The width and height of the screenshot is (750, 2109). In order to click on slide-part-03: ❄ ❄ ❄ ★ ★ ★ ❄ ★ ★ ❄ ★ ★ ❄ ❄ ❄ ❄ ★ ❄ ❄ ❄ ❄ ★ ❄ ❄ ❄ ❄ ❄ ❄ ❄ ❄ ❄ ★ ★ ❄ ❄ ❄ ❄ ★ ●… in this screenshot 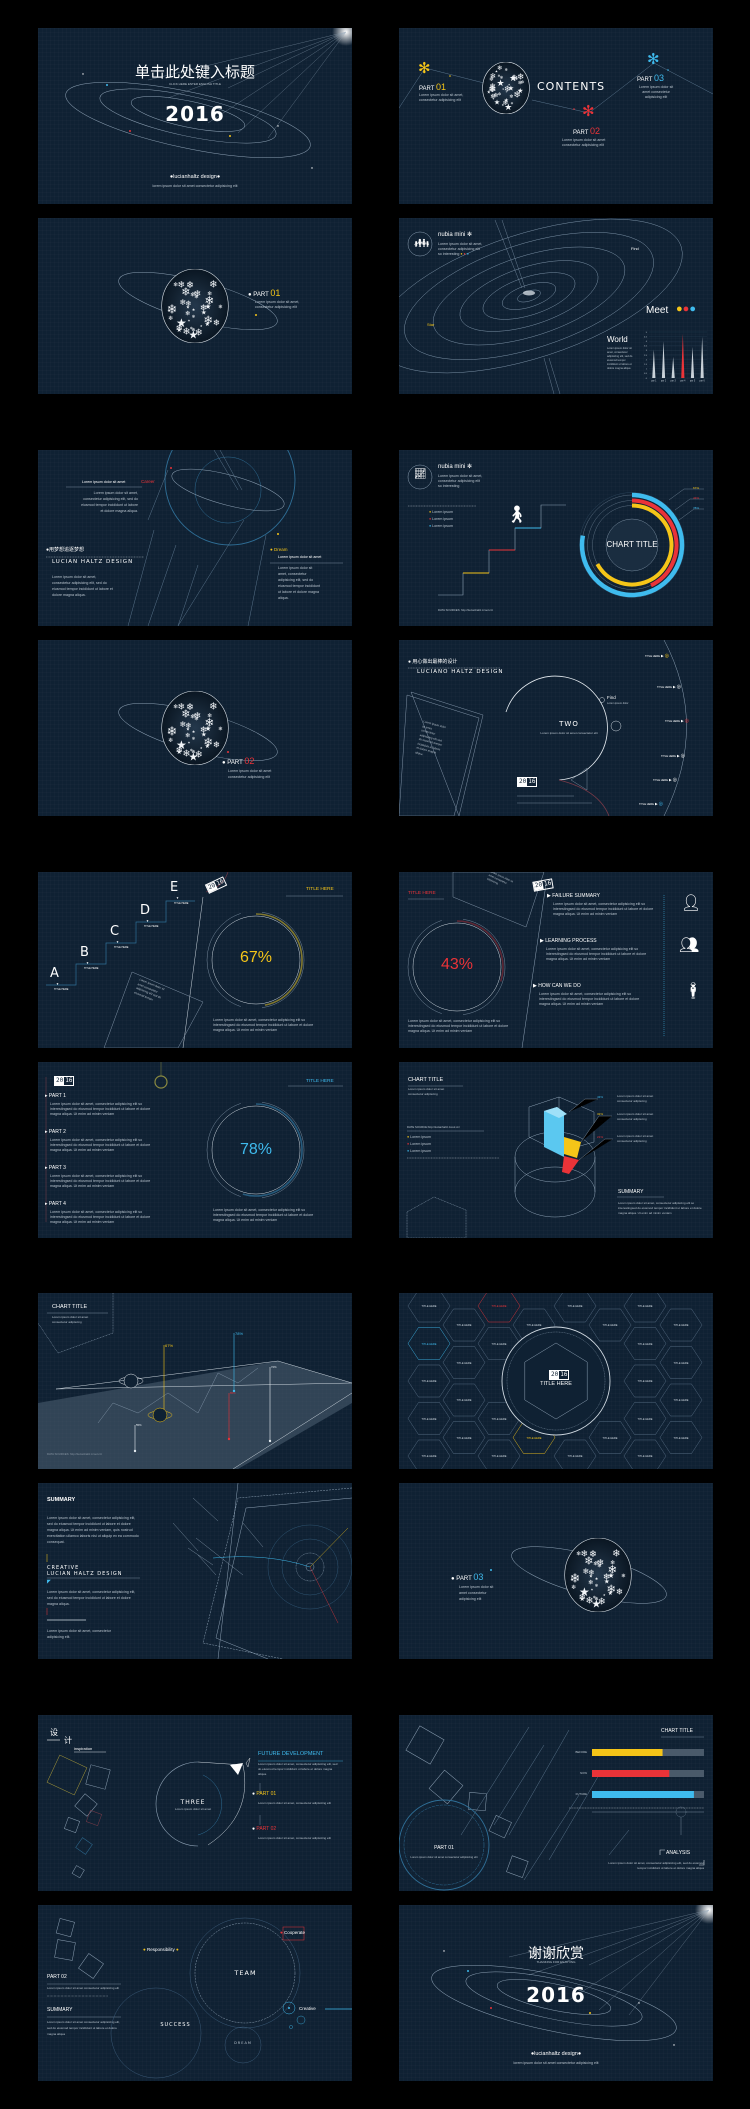, I will do `click(556, 1571)`.